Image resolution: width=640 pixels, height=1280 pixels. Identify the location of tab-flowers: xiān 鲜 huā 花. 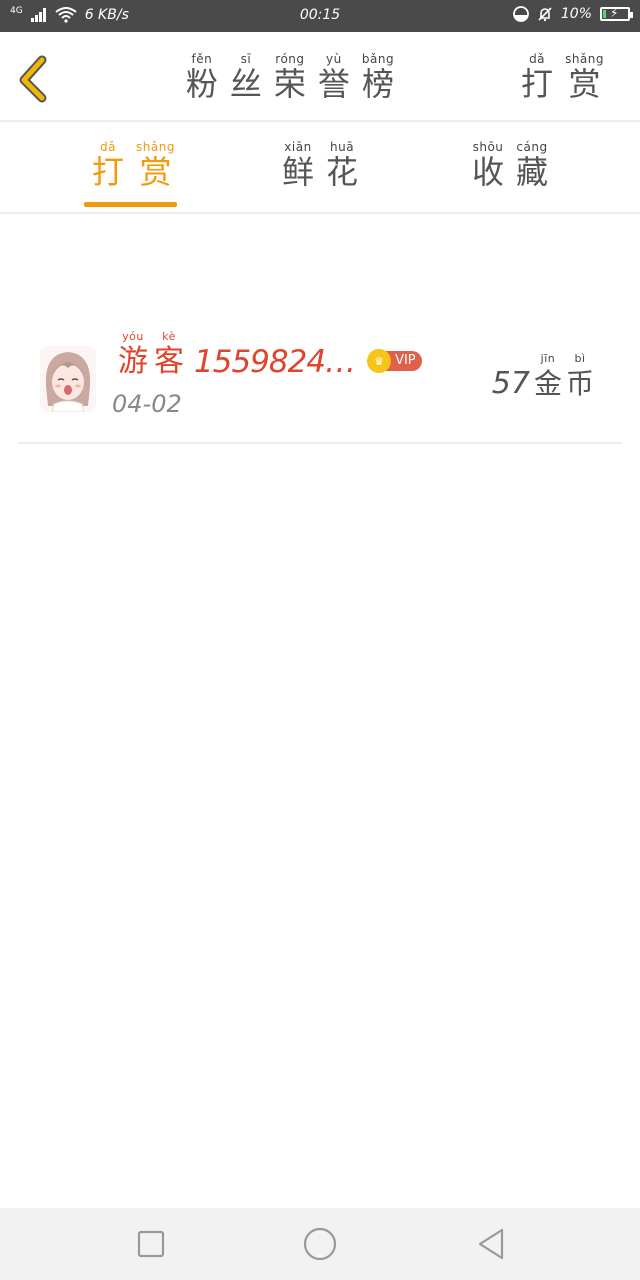
(320, 165).